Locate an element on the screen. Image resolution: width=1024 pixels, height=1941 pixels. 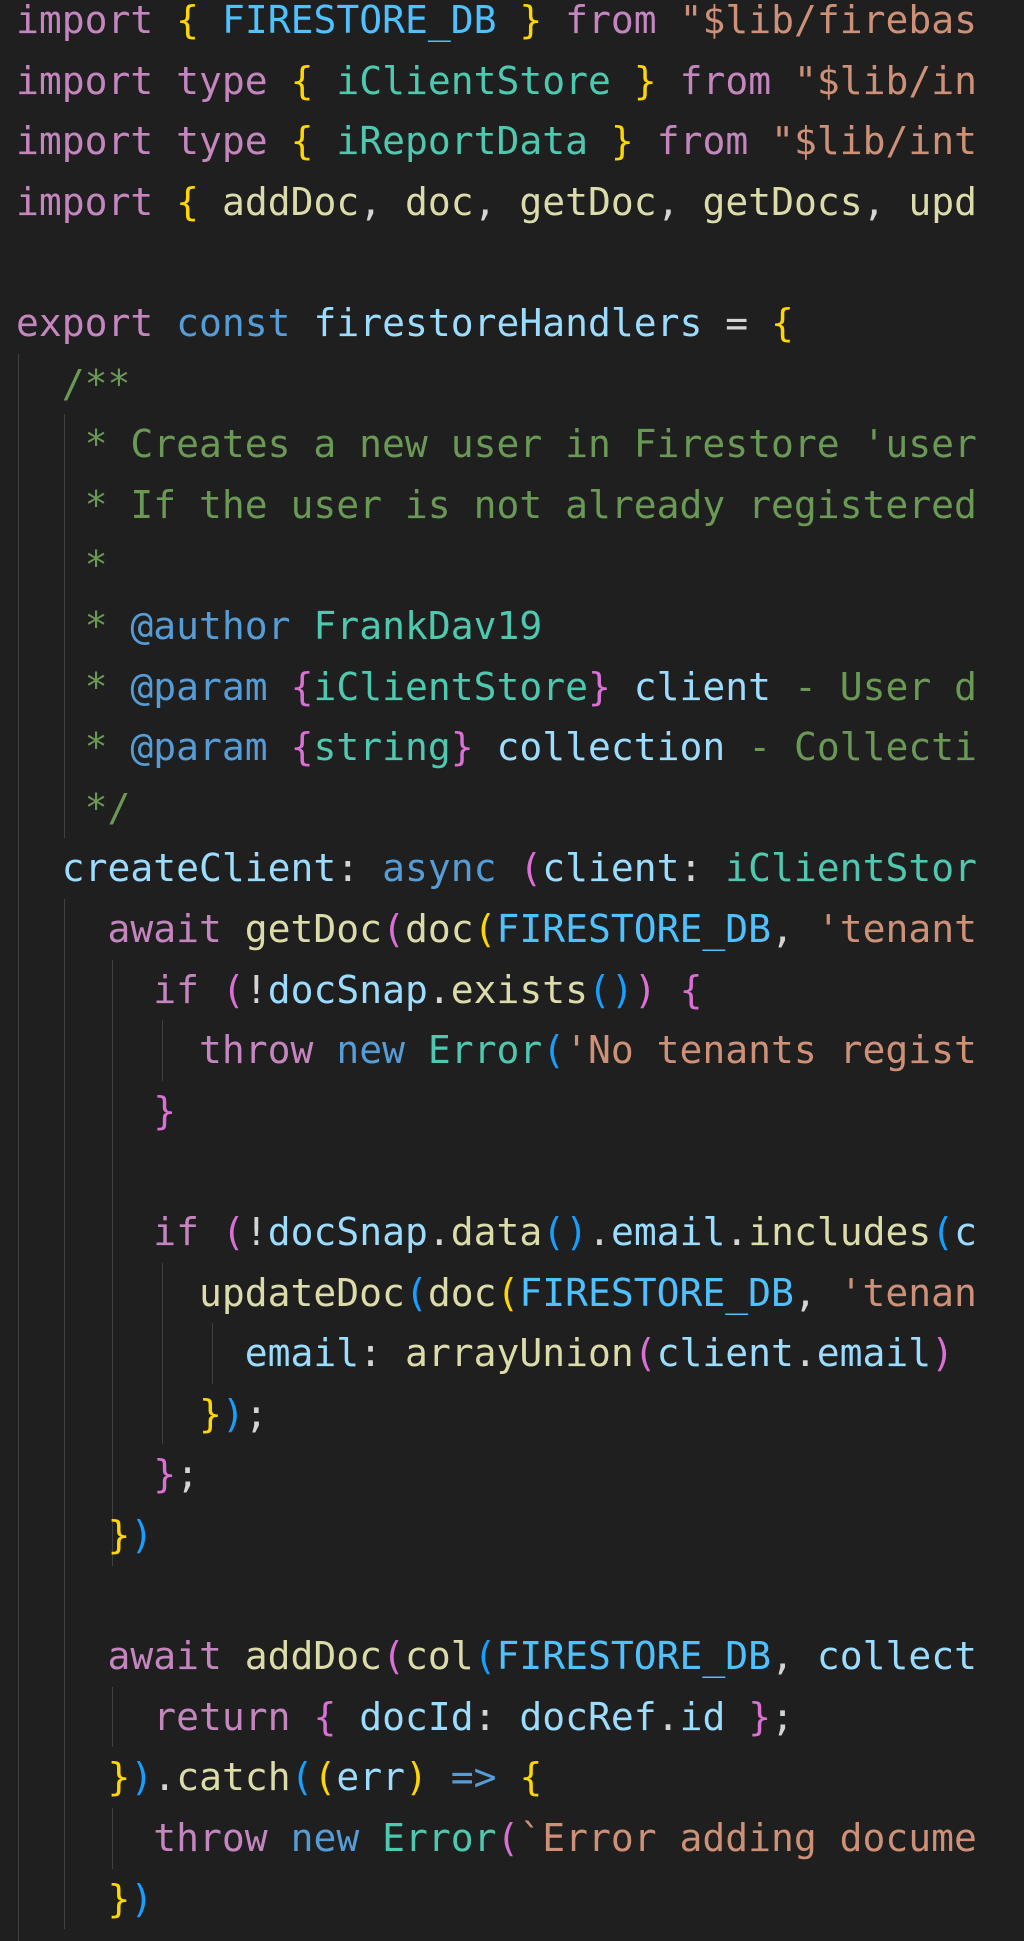
code-token: addDoc is located at coordinates (290, 201).